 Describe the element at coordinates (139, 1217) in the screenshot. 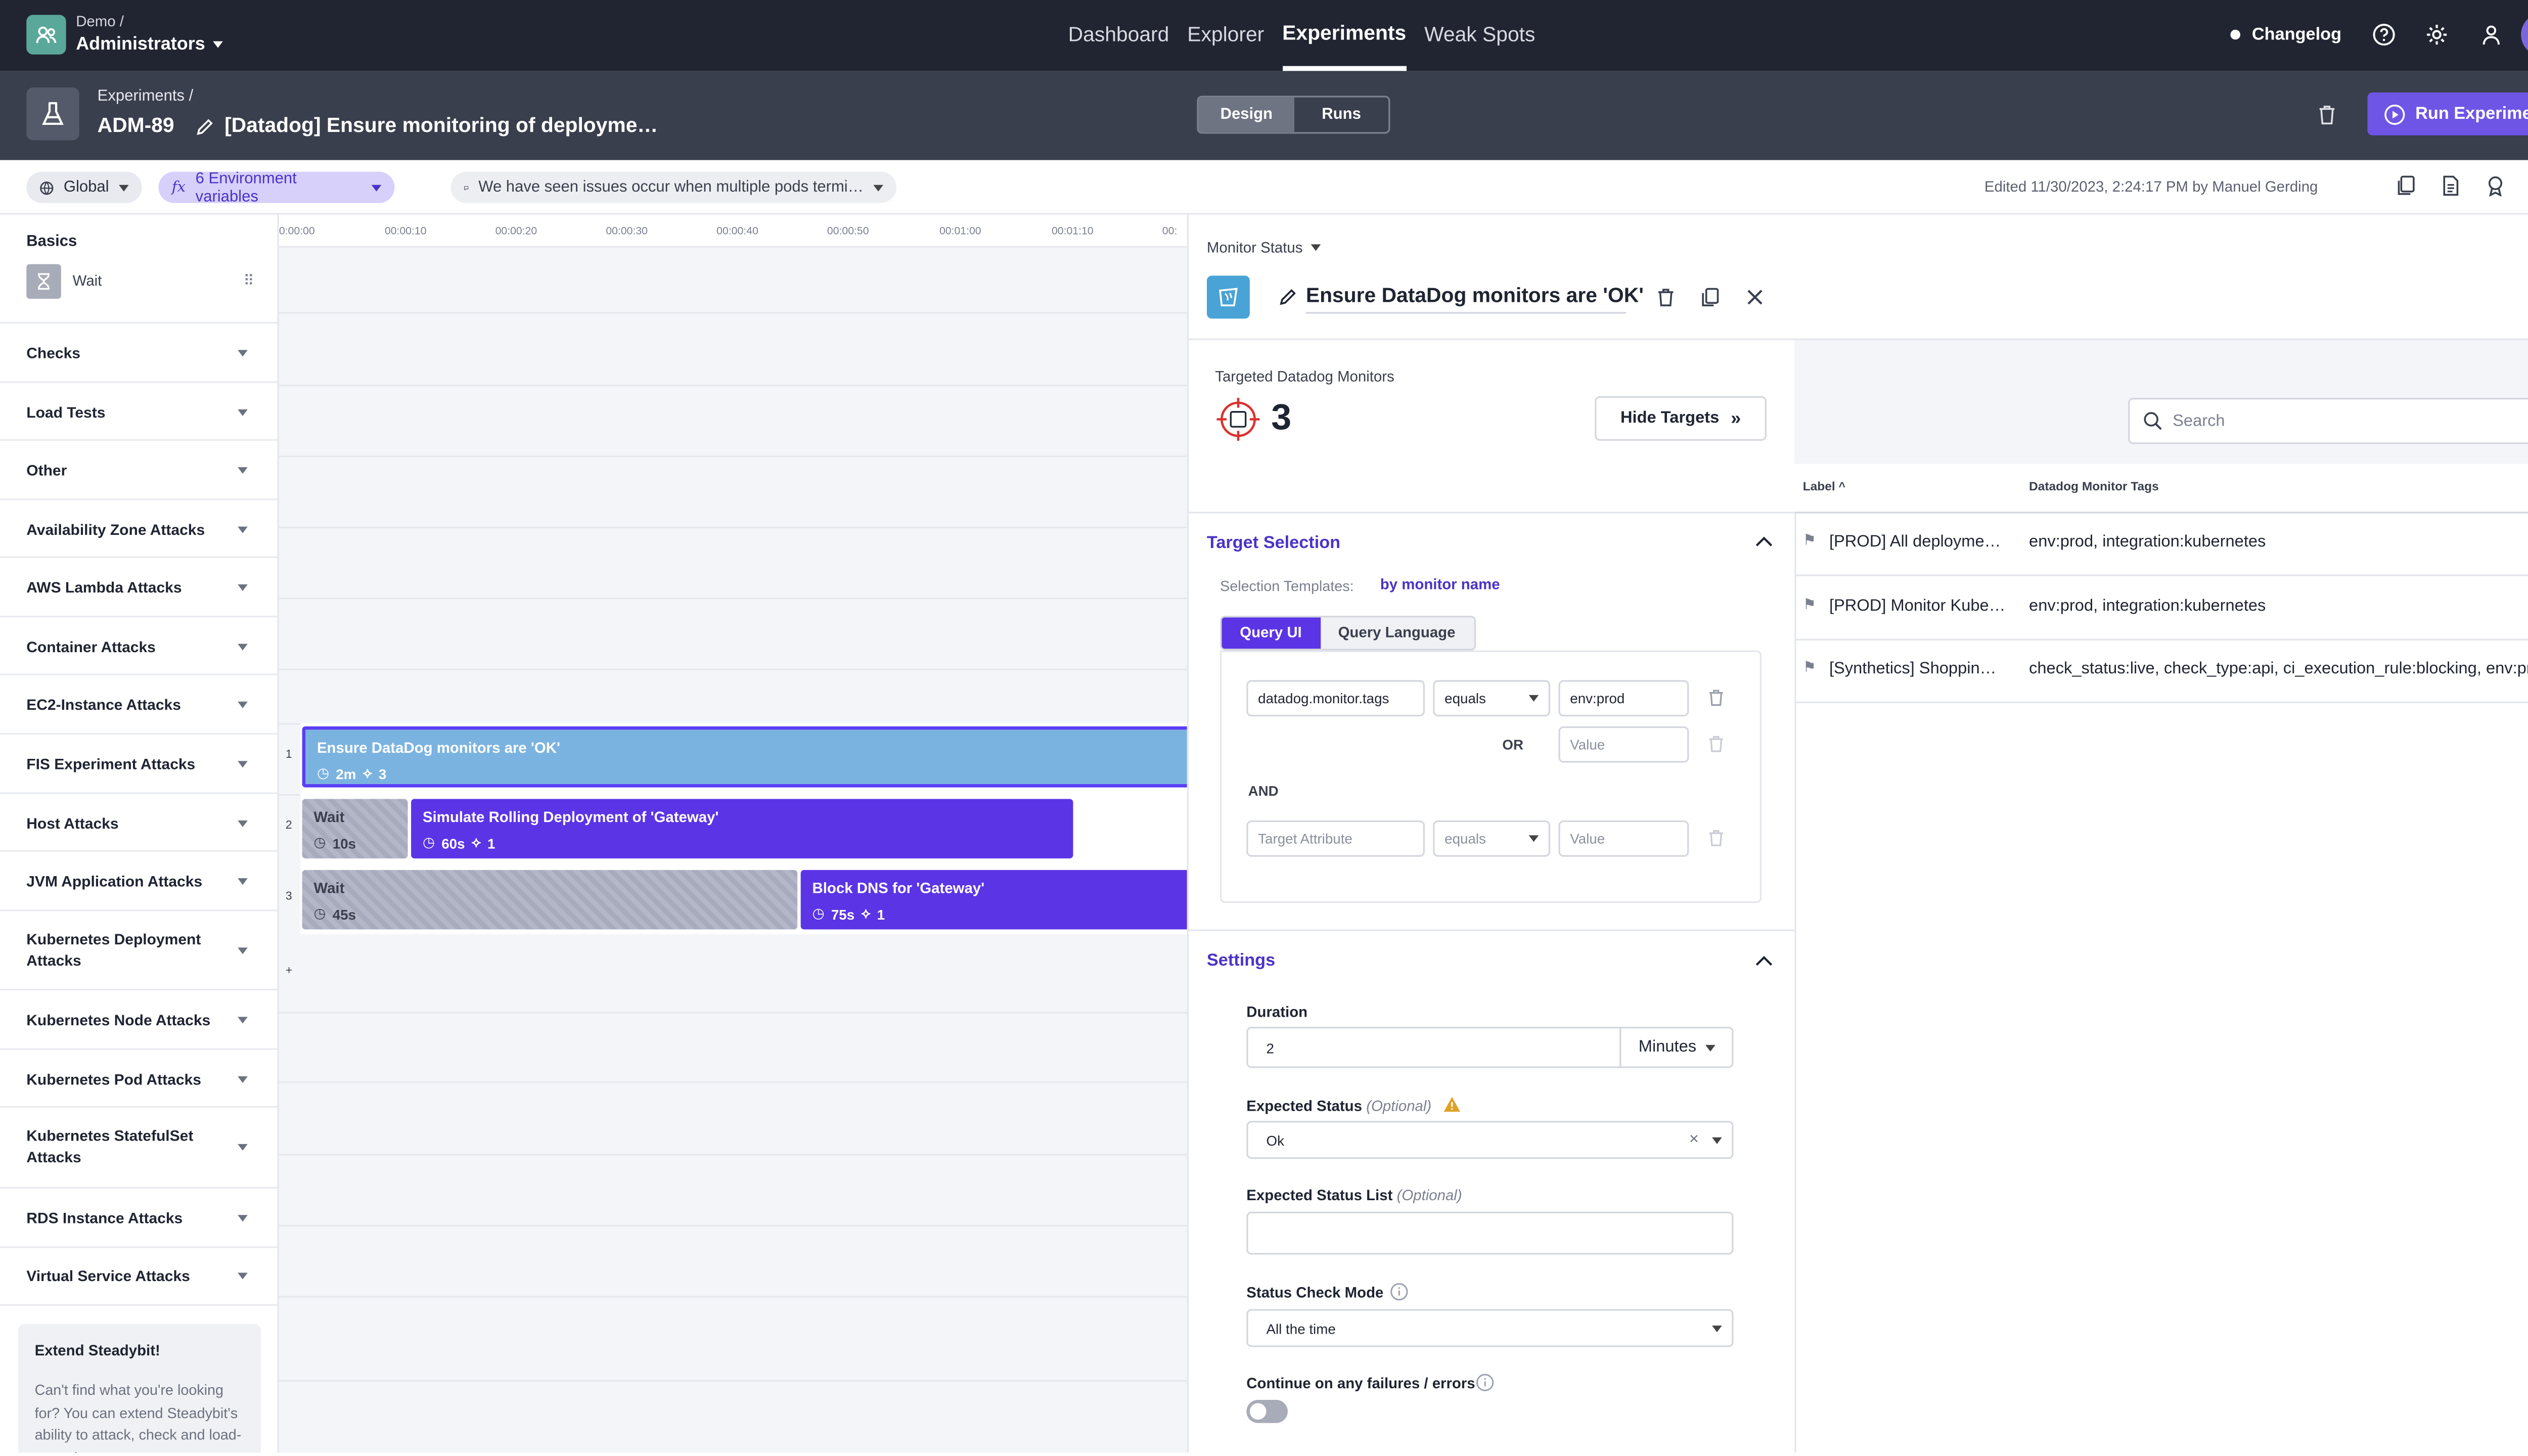

I see `category-rds-instance-attacks: RDS Instance Attacks` at that location.